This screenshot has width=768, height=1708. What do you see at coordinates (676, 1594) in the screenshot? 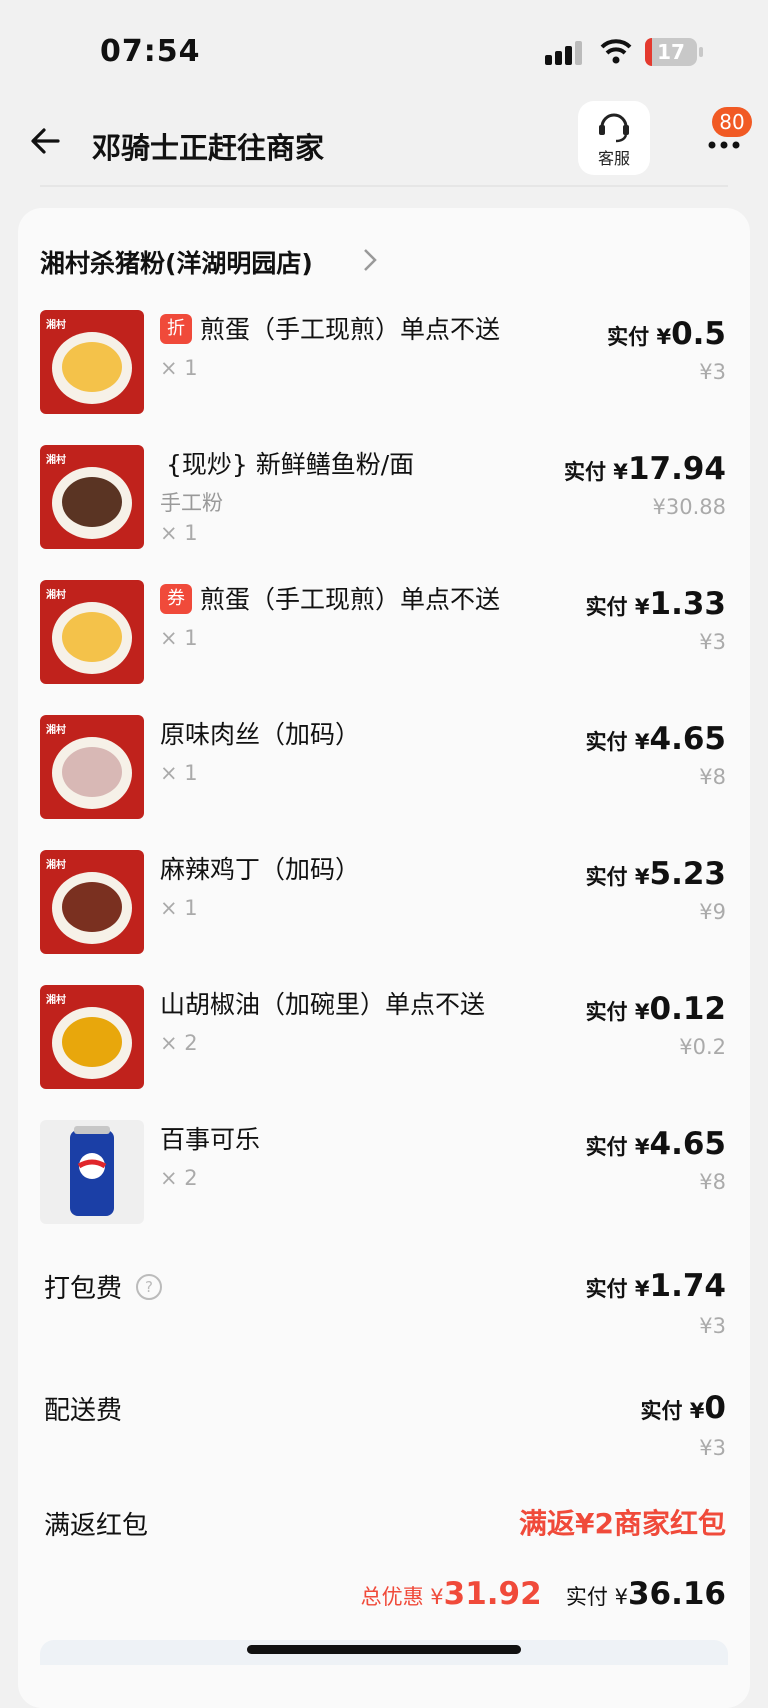
I see `total-value: 36.16` at bounding box center [676, 1594].